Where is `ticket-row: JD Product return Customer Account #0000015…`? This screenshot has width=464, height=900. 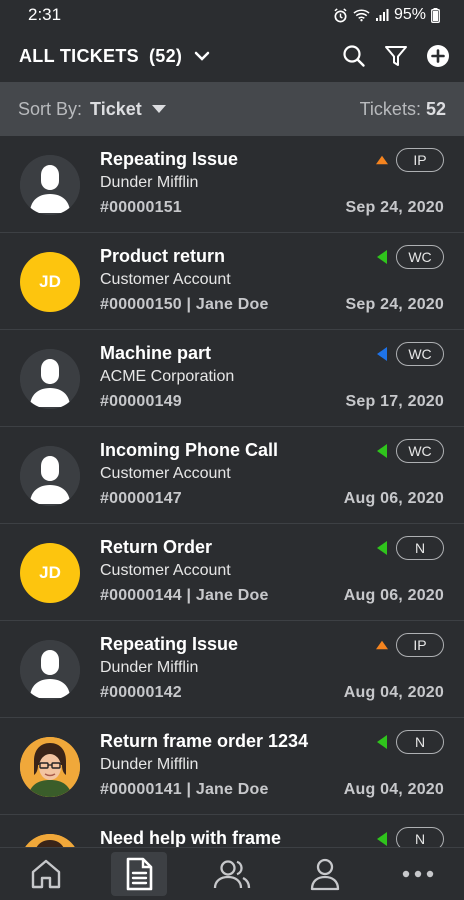
ticket-row: JD Product return Customer Account #0000015… is located at coordinates (232, 281).